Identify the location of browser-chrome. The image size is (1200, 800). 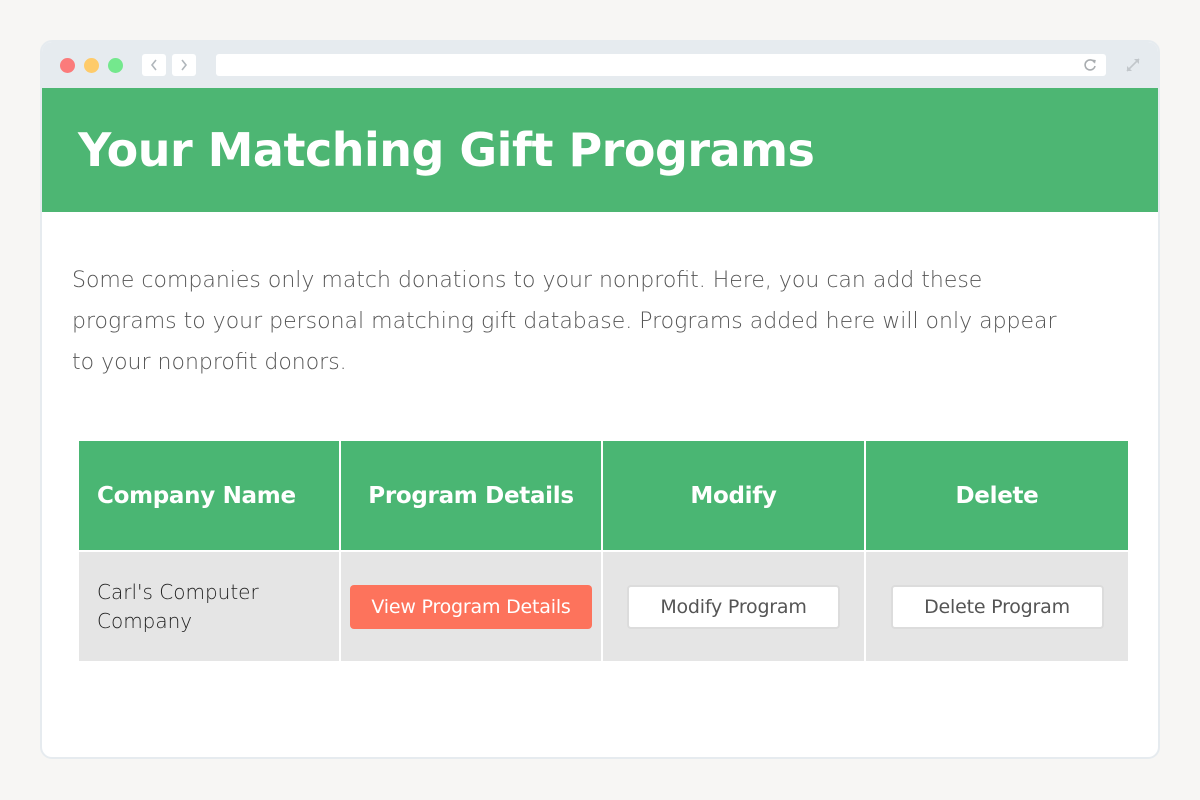
(600, 65).